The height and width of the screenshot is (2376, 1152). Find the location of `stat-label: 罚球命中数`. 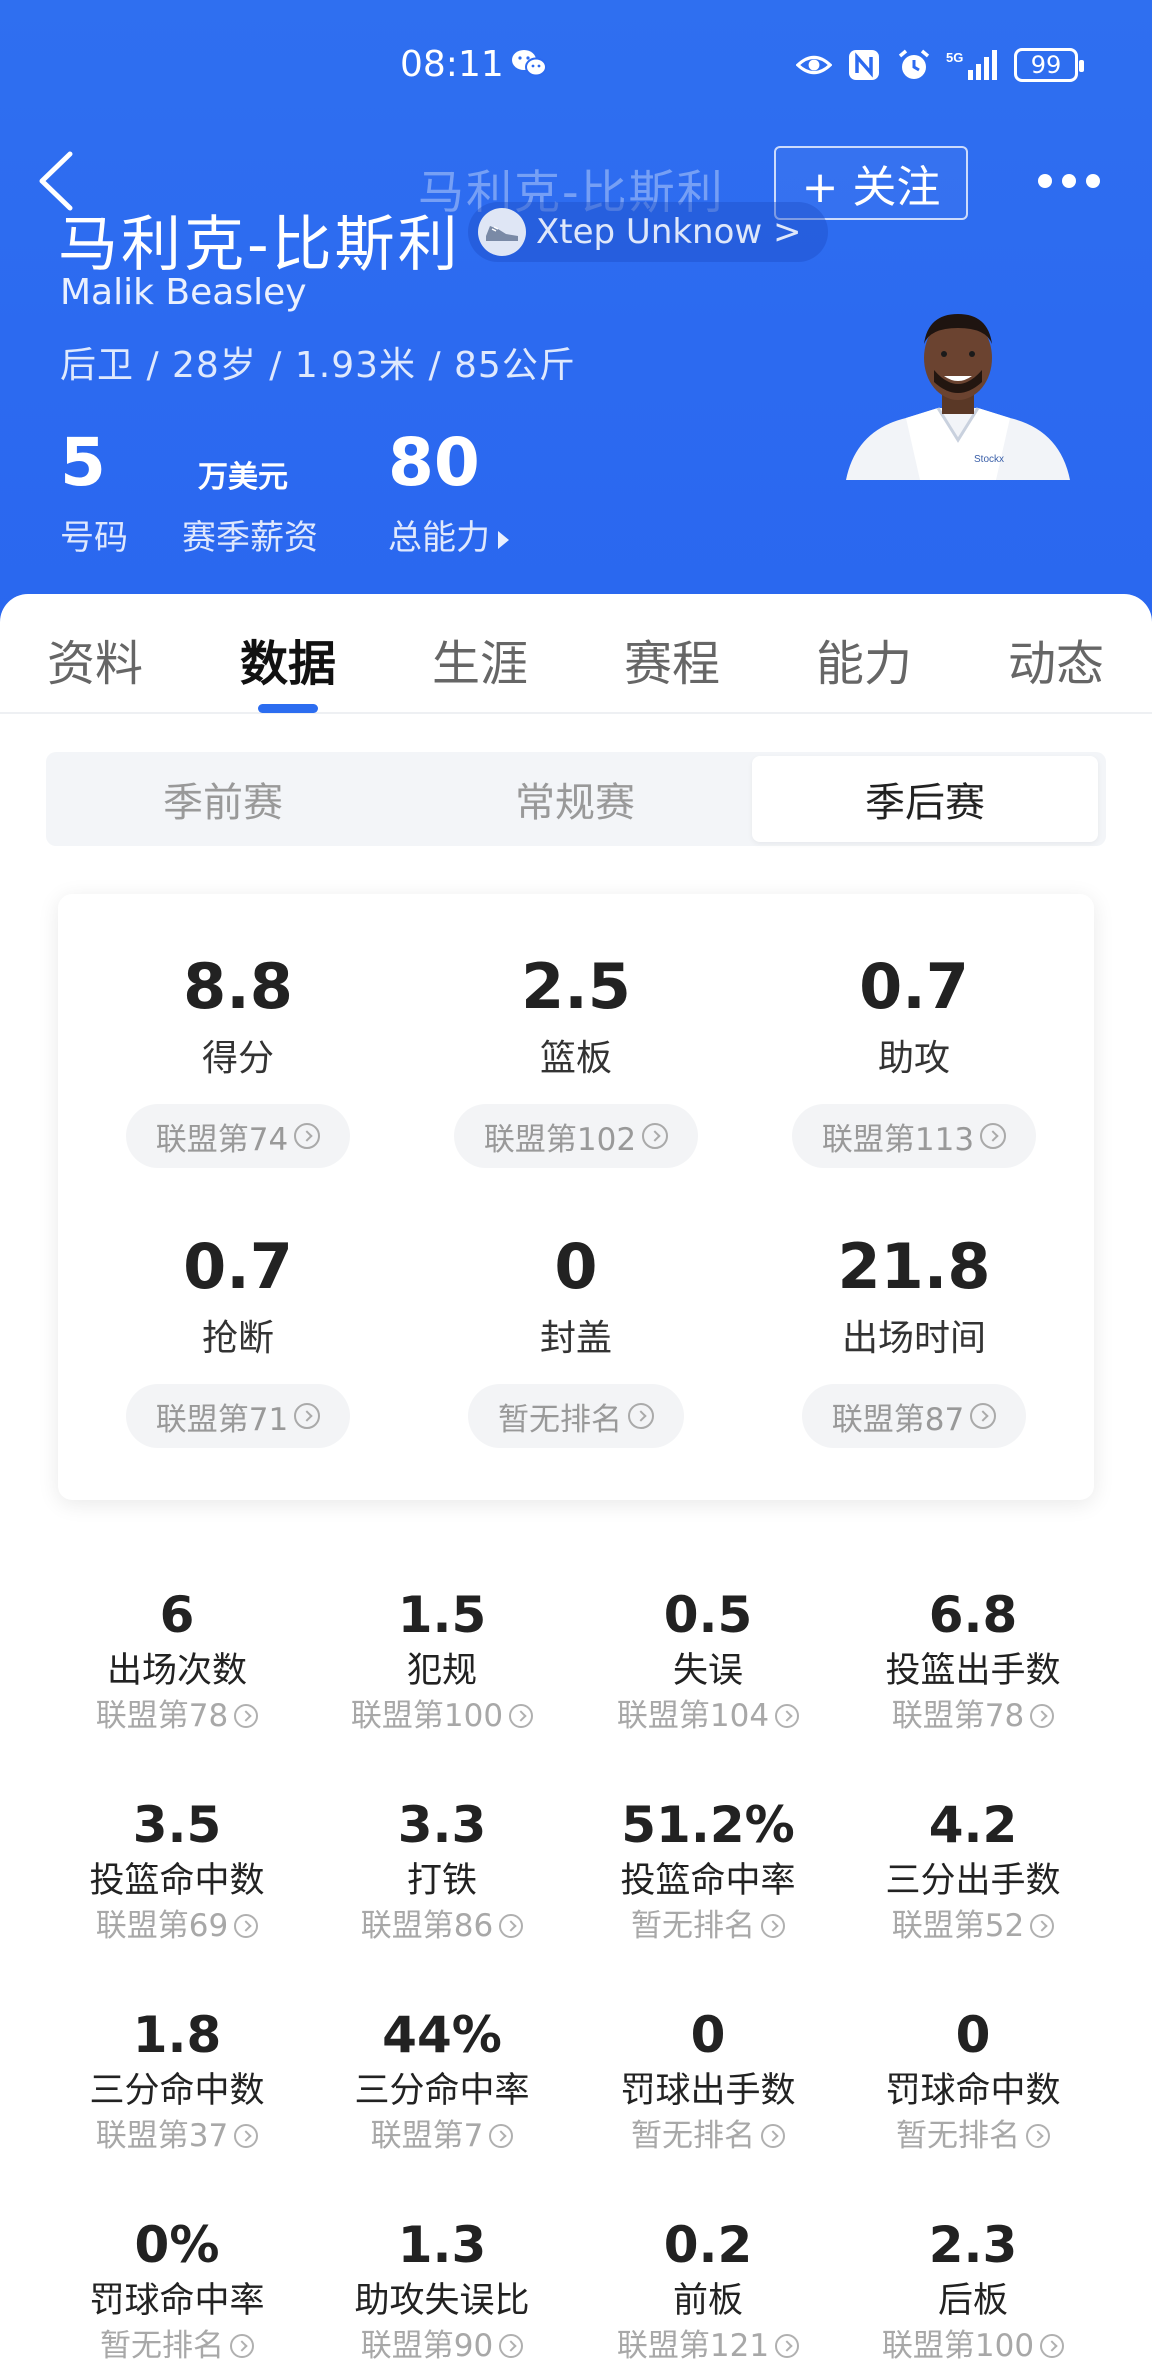

stat-label: 罚球命中数 is located at coordinates (973, 2091).